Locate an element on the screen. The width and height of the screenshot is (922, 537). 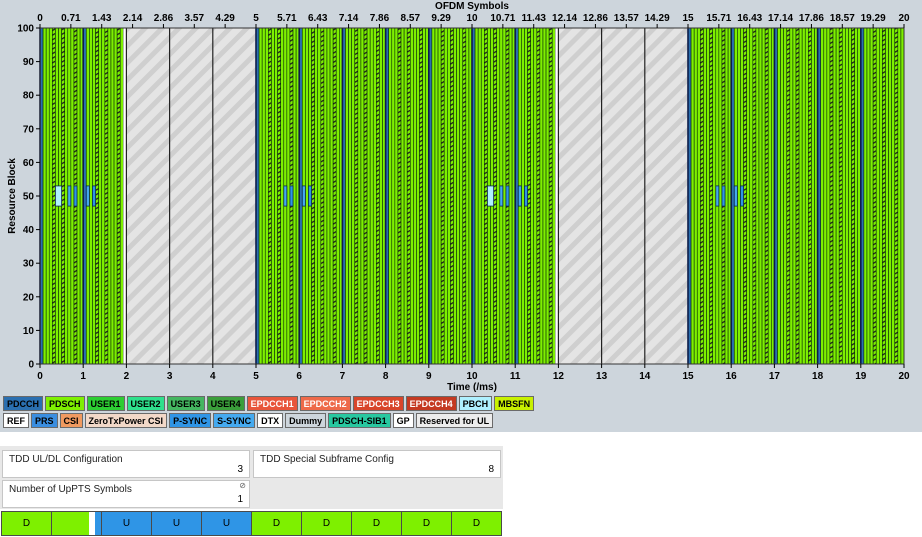
tdd-ul-dl-config-field: TDD UL/DL Configuration 3 is located at coordinates (126, 464).